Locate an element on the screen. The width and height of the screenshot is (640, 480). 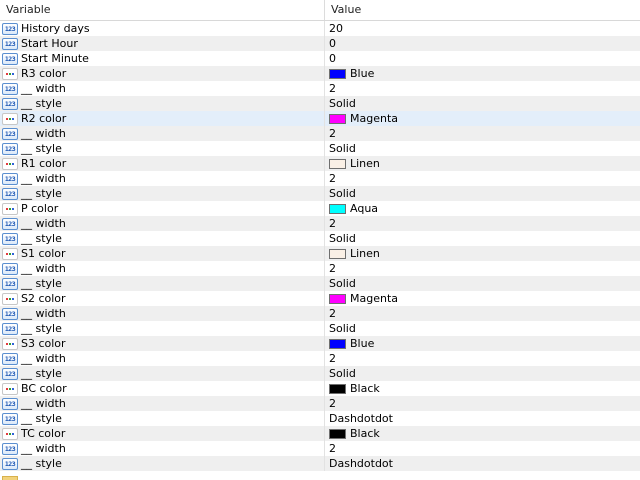
table-row: S3 color Blue is located at coordinates (320, 343).